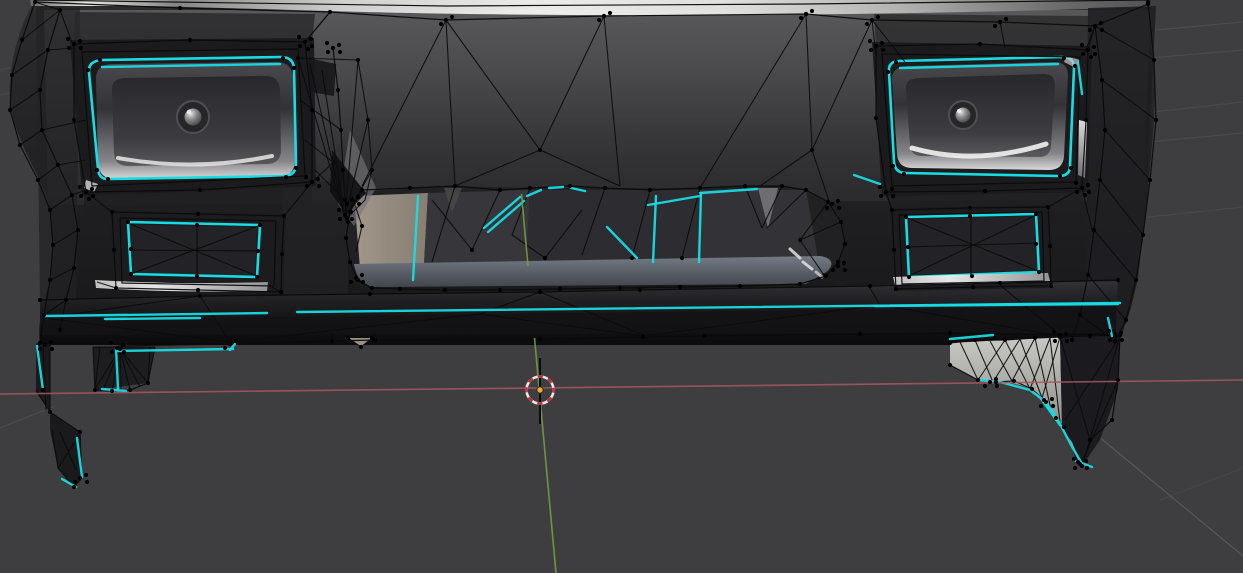 The width and height of the screenshot is (1243, 573). Describe the element at coordinates (980, 115) in the screenshot. I see `headlight-right-floor` at that location.